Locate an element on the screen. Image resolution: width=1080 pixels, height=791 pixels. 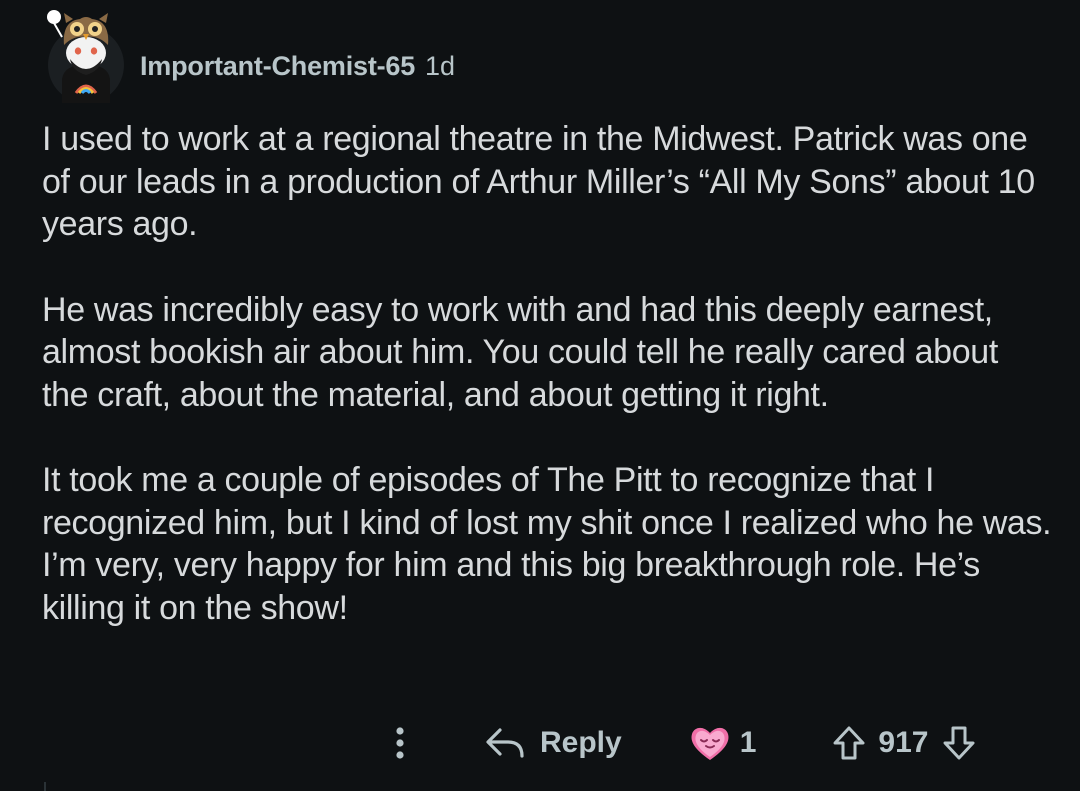
award-count: 1 is located at coordinates (748, 742).